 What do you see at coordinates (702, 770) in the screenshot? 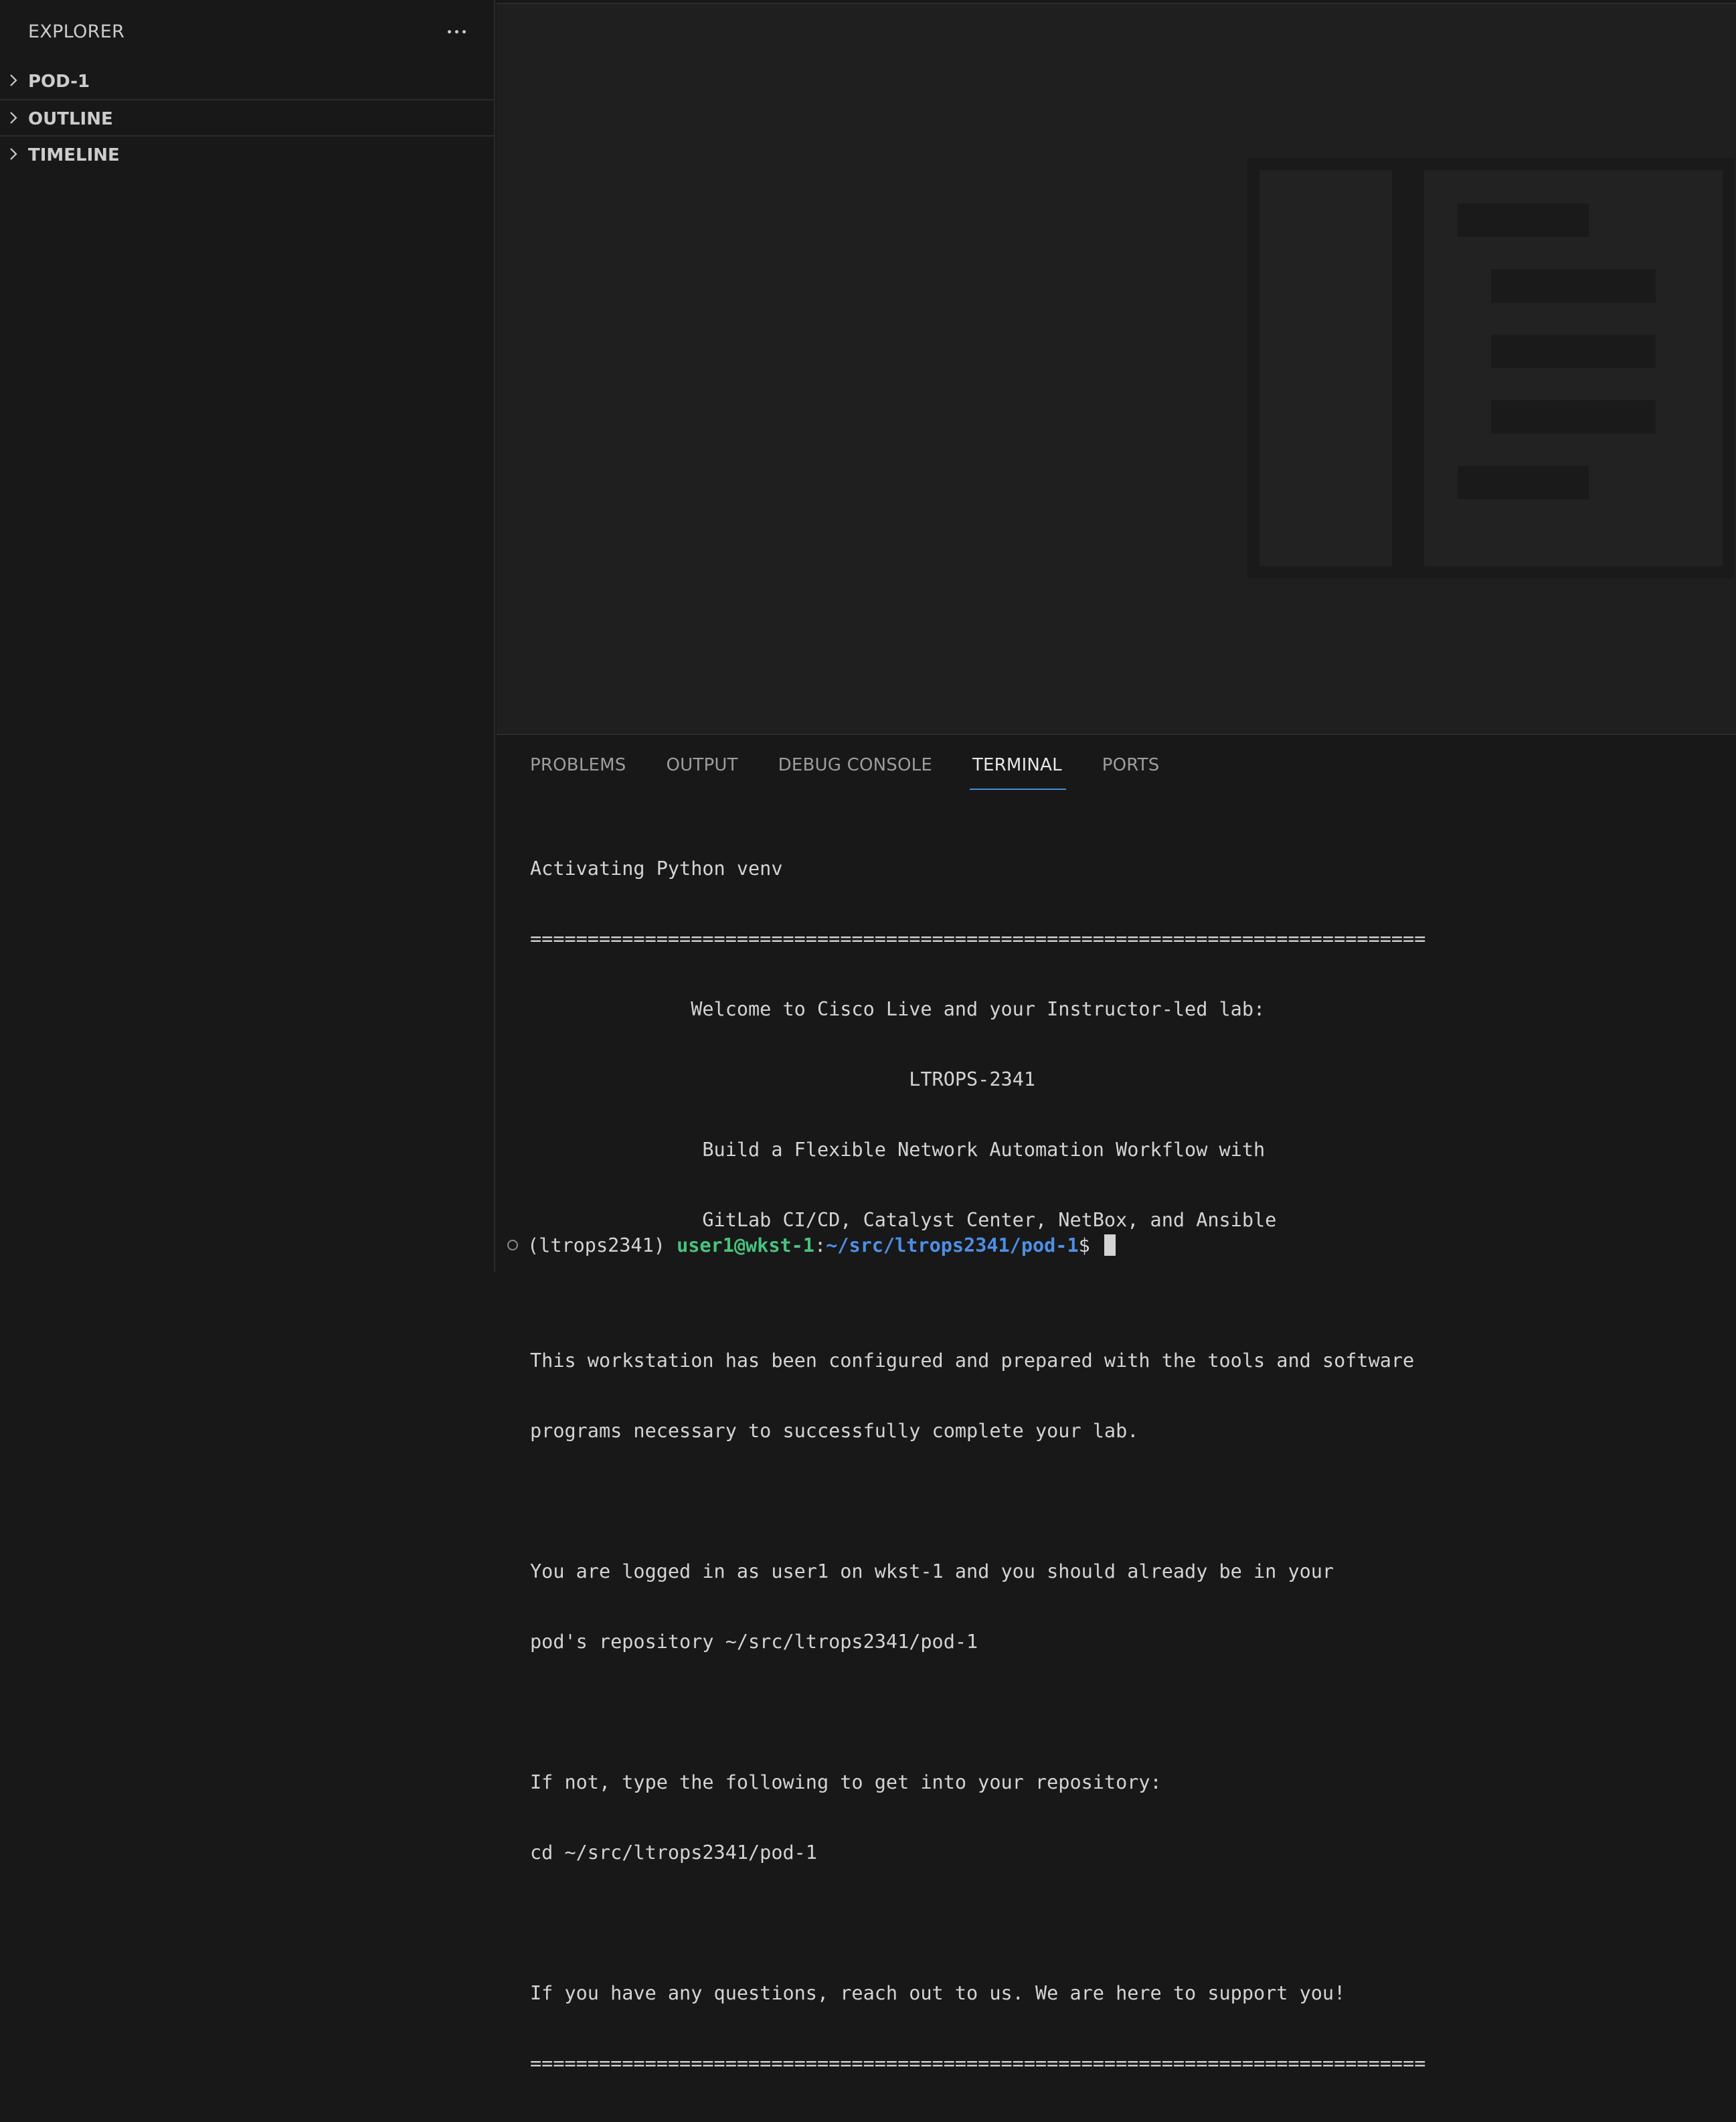
I see `tab-output: OUTPUT` at bounding box center [702, 770].